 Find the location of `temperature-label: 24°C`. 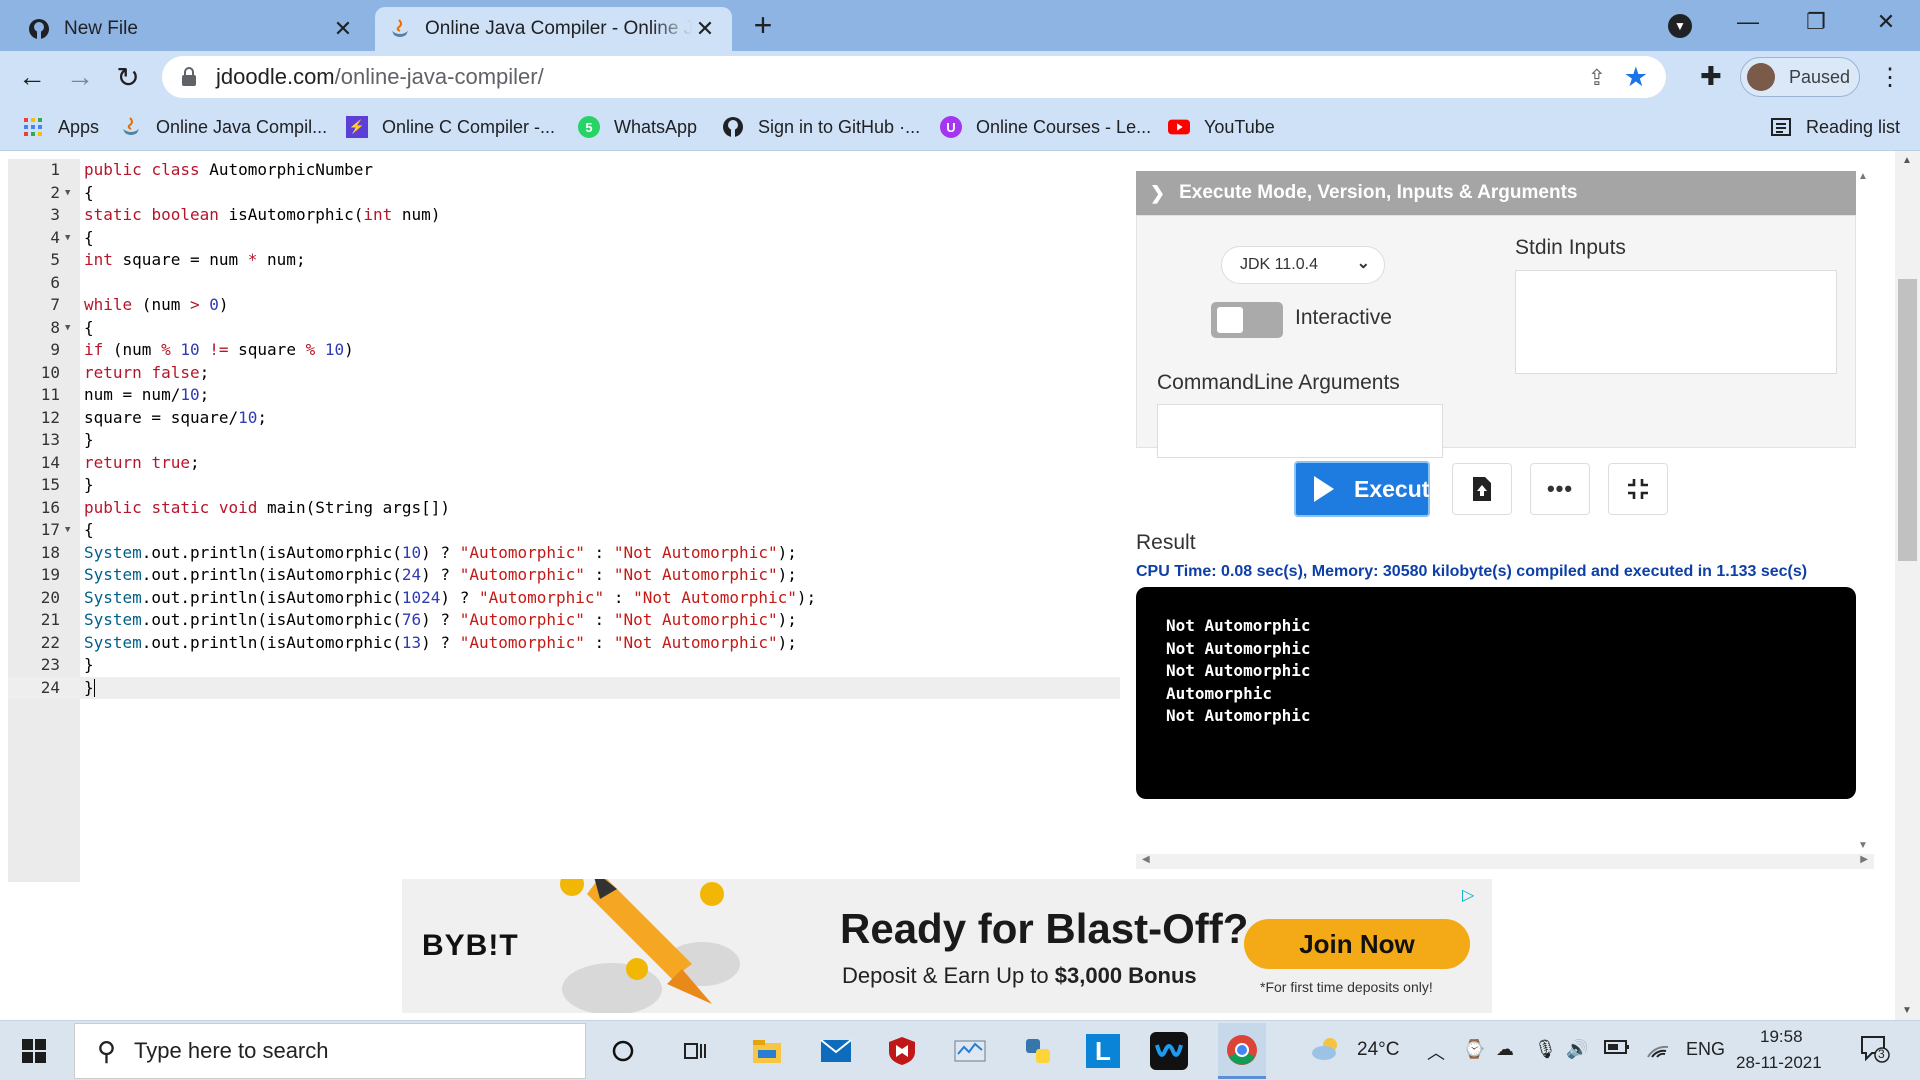

temperature-label: 24°C is located at coordinates (1378, 1050).